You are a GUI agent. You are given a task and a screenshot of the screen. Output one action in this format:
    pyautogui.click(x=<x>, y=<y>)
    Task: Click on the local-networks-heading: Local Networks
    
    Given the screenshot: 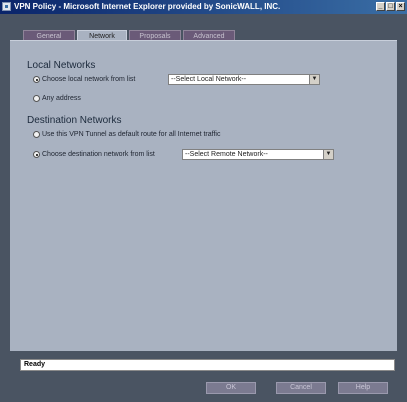 What is the action you would take?
    pyautogui.click(x=61, y=65)
    